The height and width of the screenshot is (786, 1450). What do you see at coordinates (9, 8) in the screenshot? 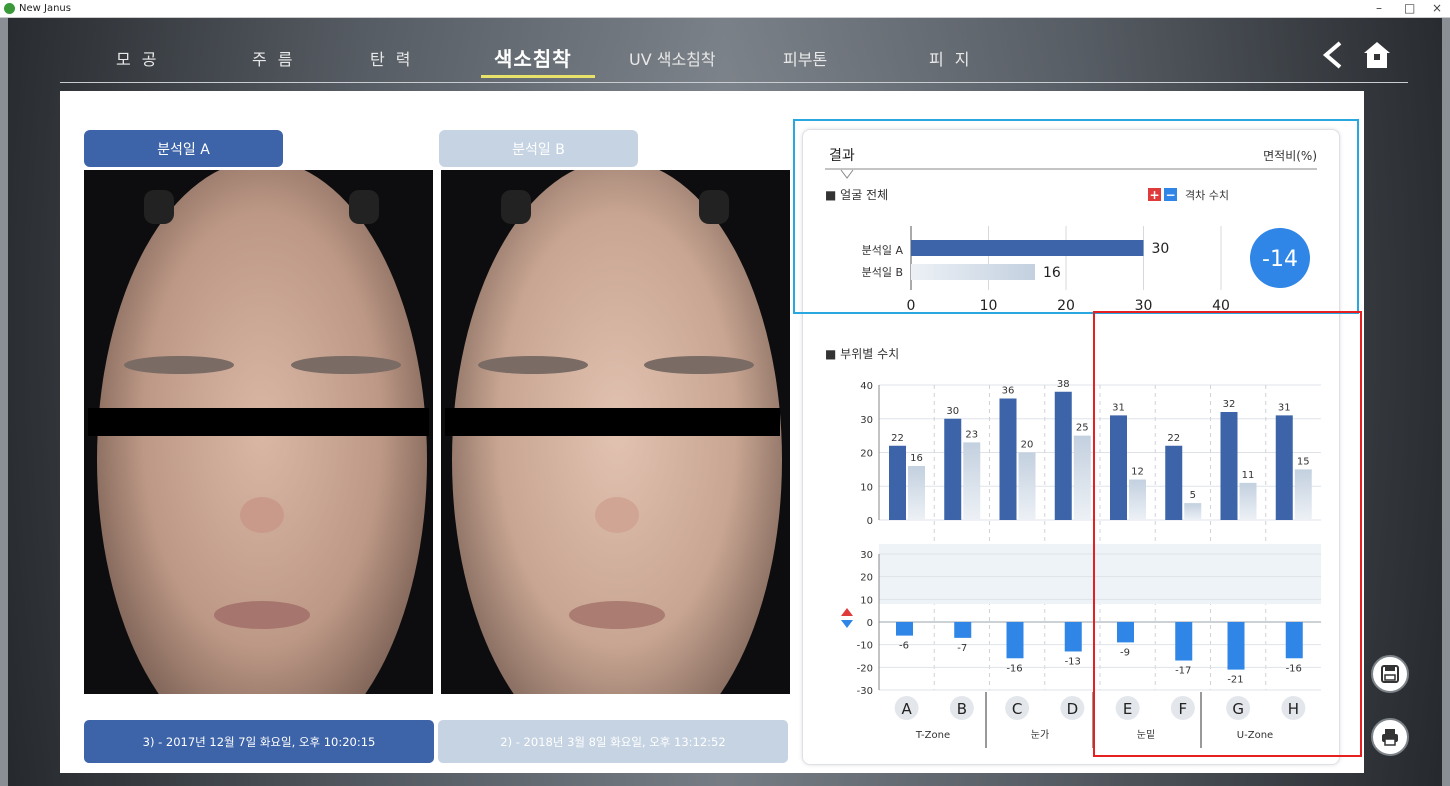
I see `app-logo-icon` at bounding box center [9, 8].